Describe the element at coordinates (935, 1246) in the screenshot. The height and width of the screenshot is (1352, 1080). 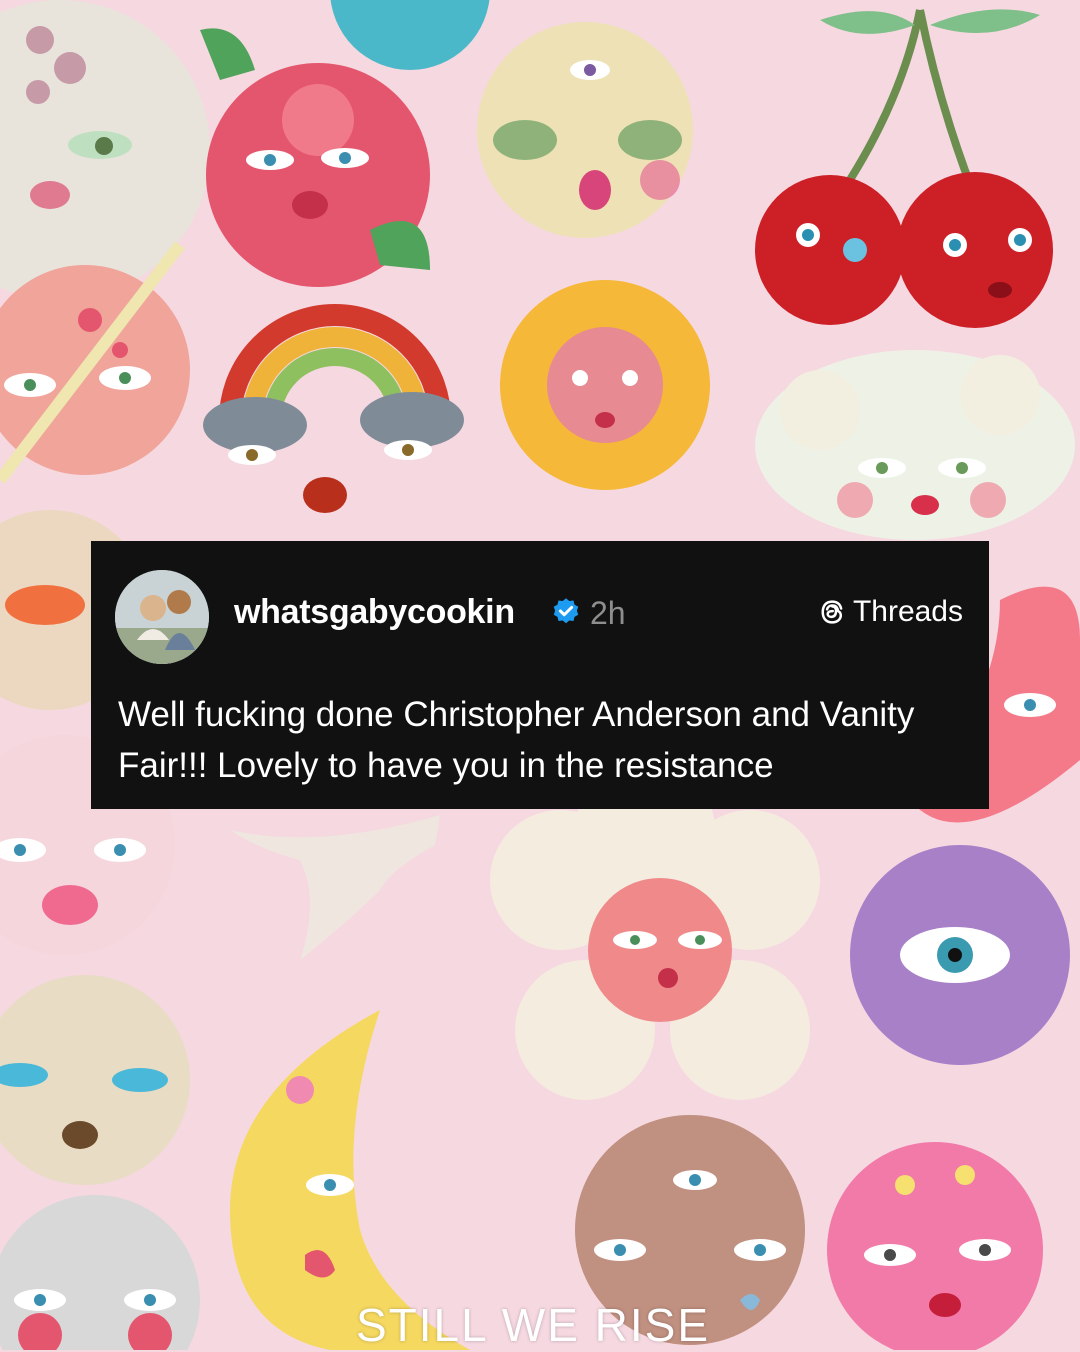
I see `pink-sparkle-face-illustration` at that location.